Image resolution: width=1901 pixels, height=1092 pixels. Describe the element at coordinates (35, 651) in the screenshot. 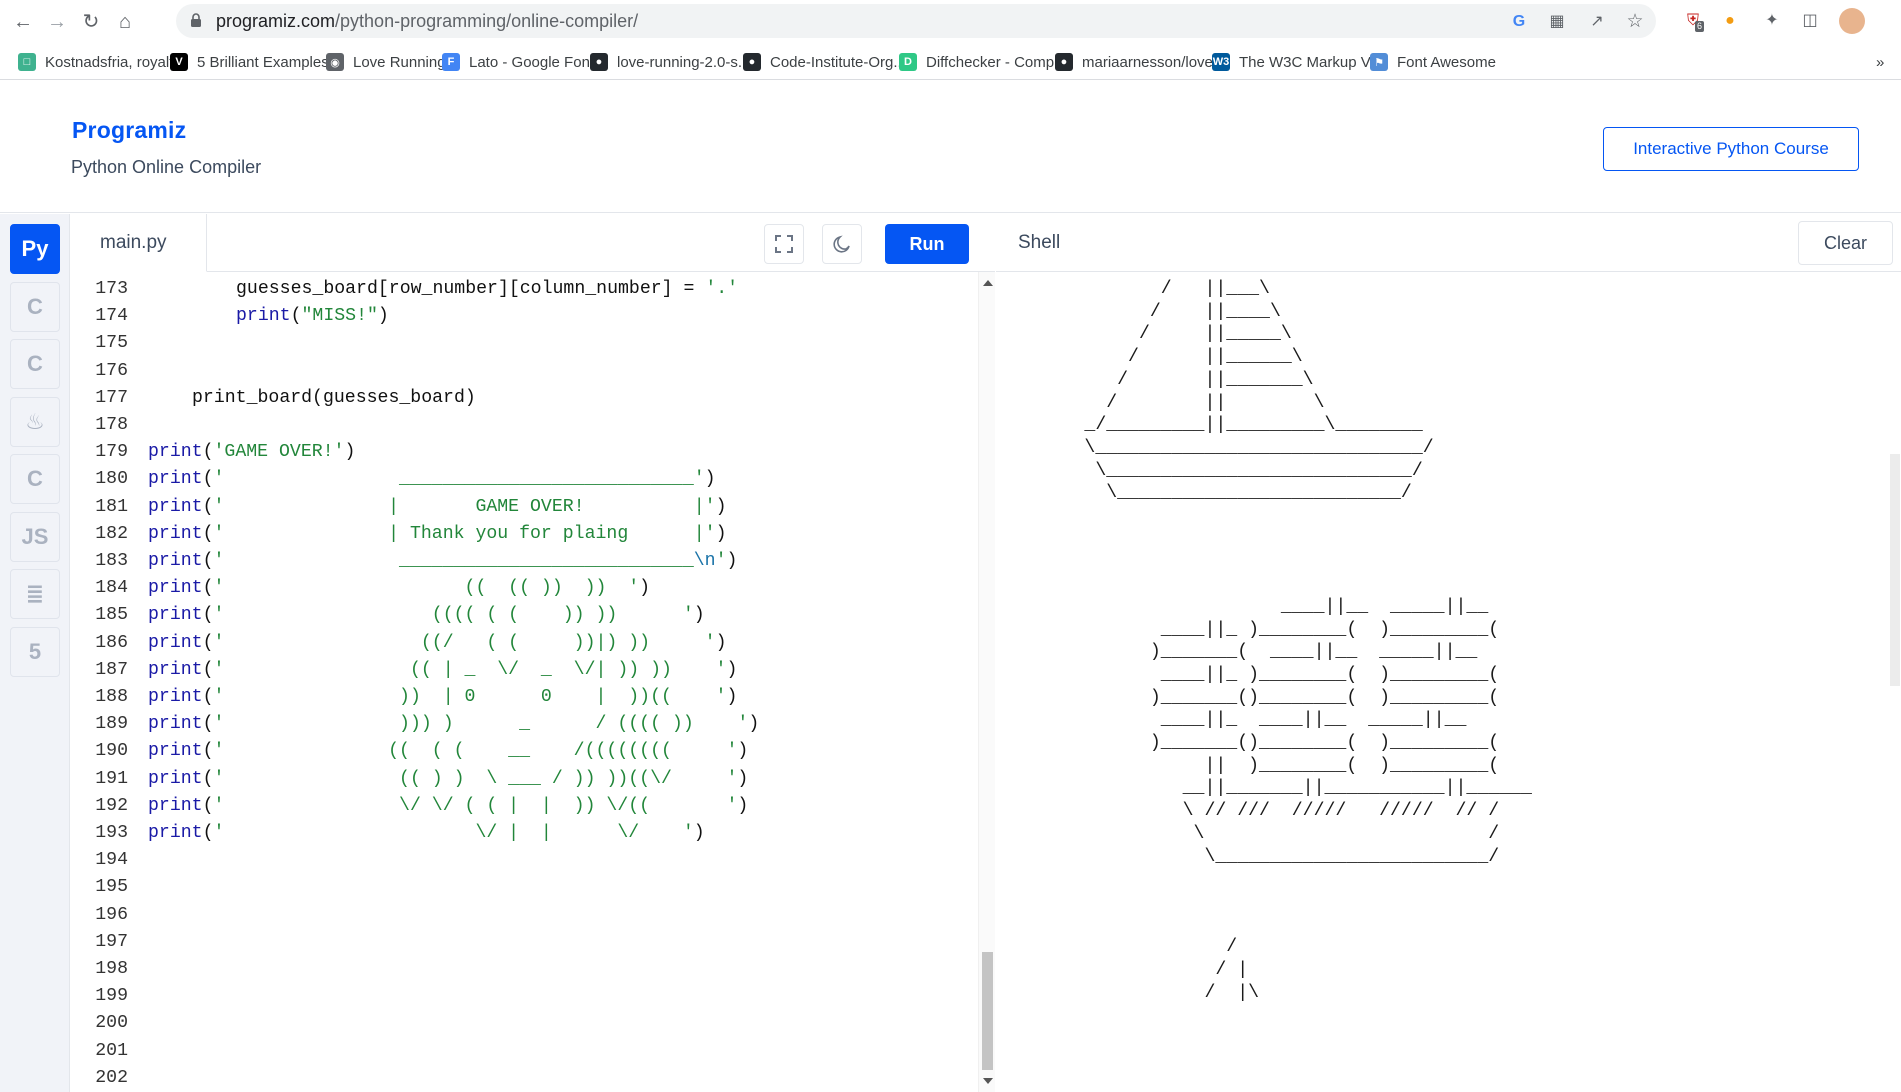

I see `language-html-button: 5` at that location.